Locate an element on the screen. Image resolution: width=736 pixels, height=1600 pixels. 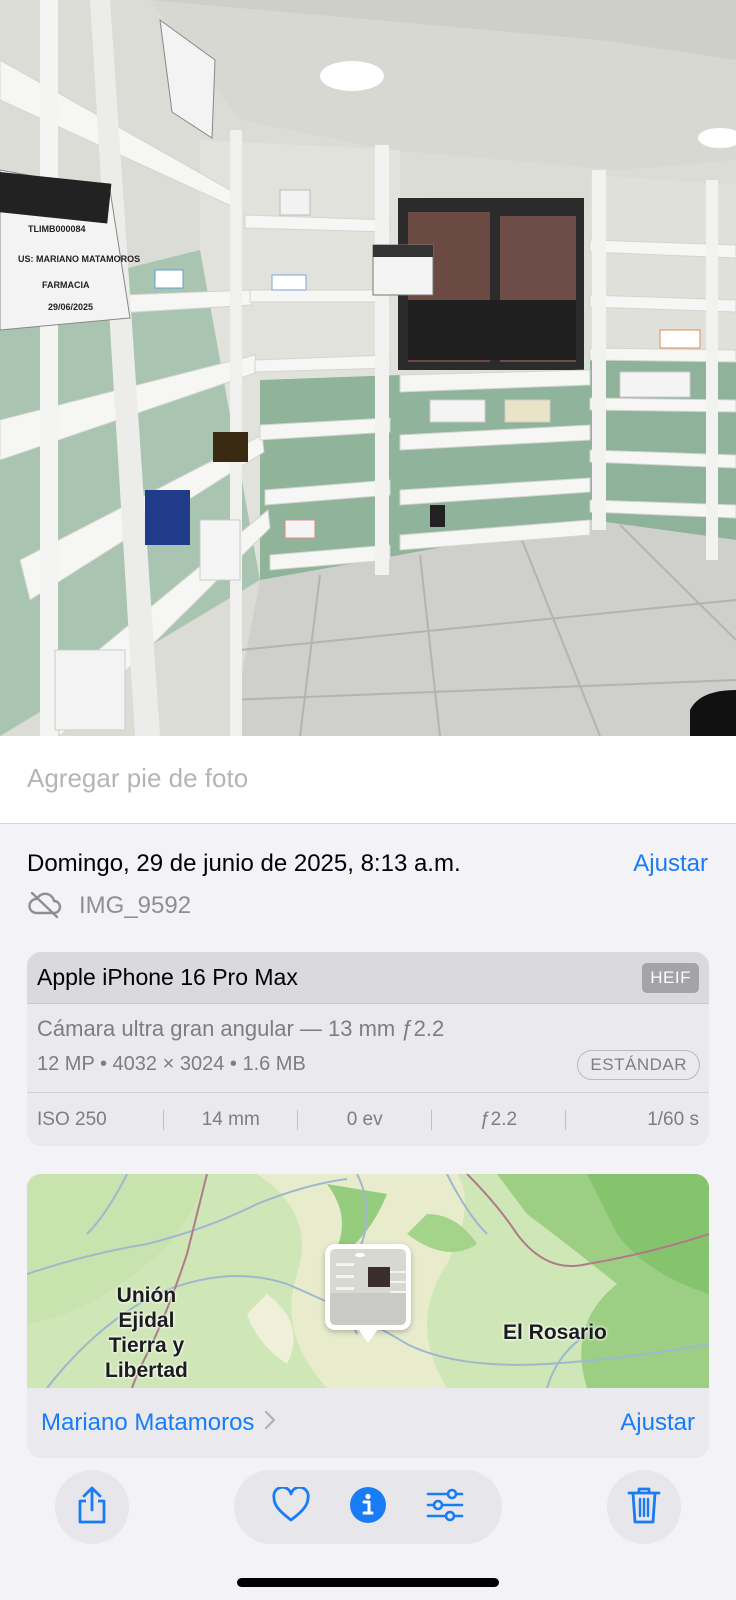
home-indicator is located at coordinates (368, 1582).